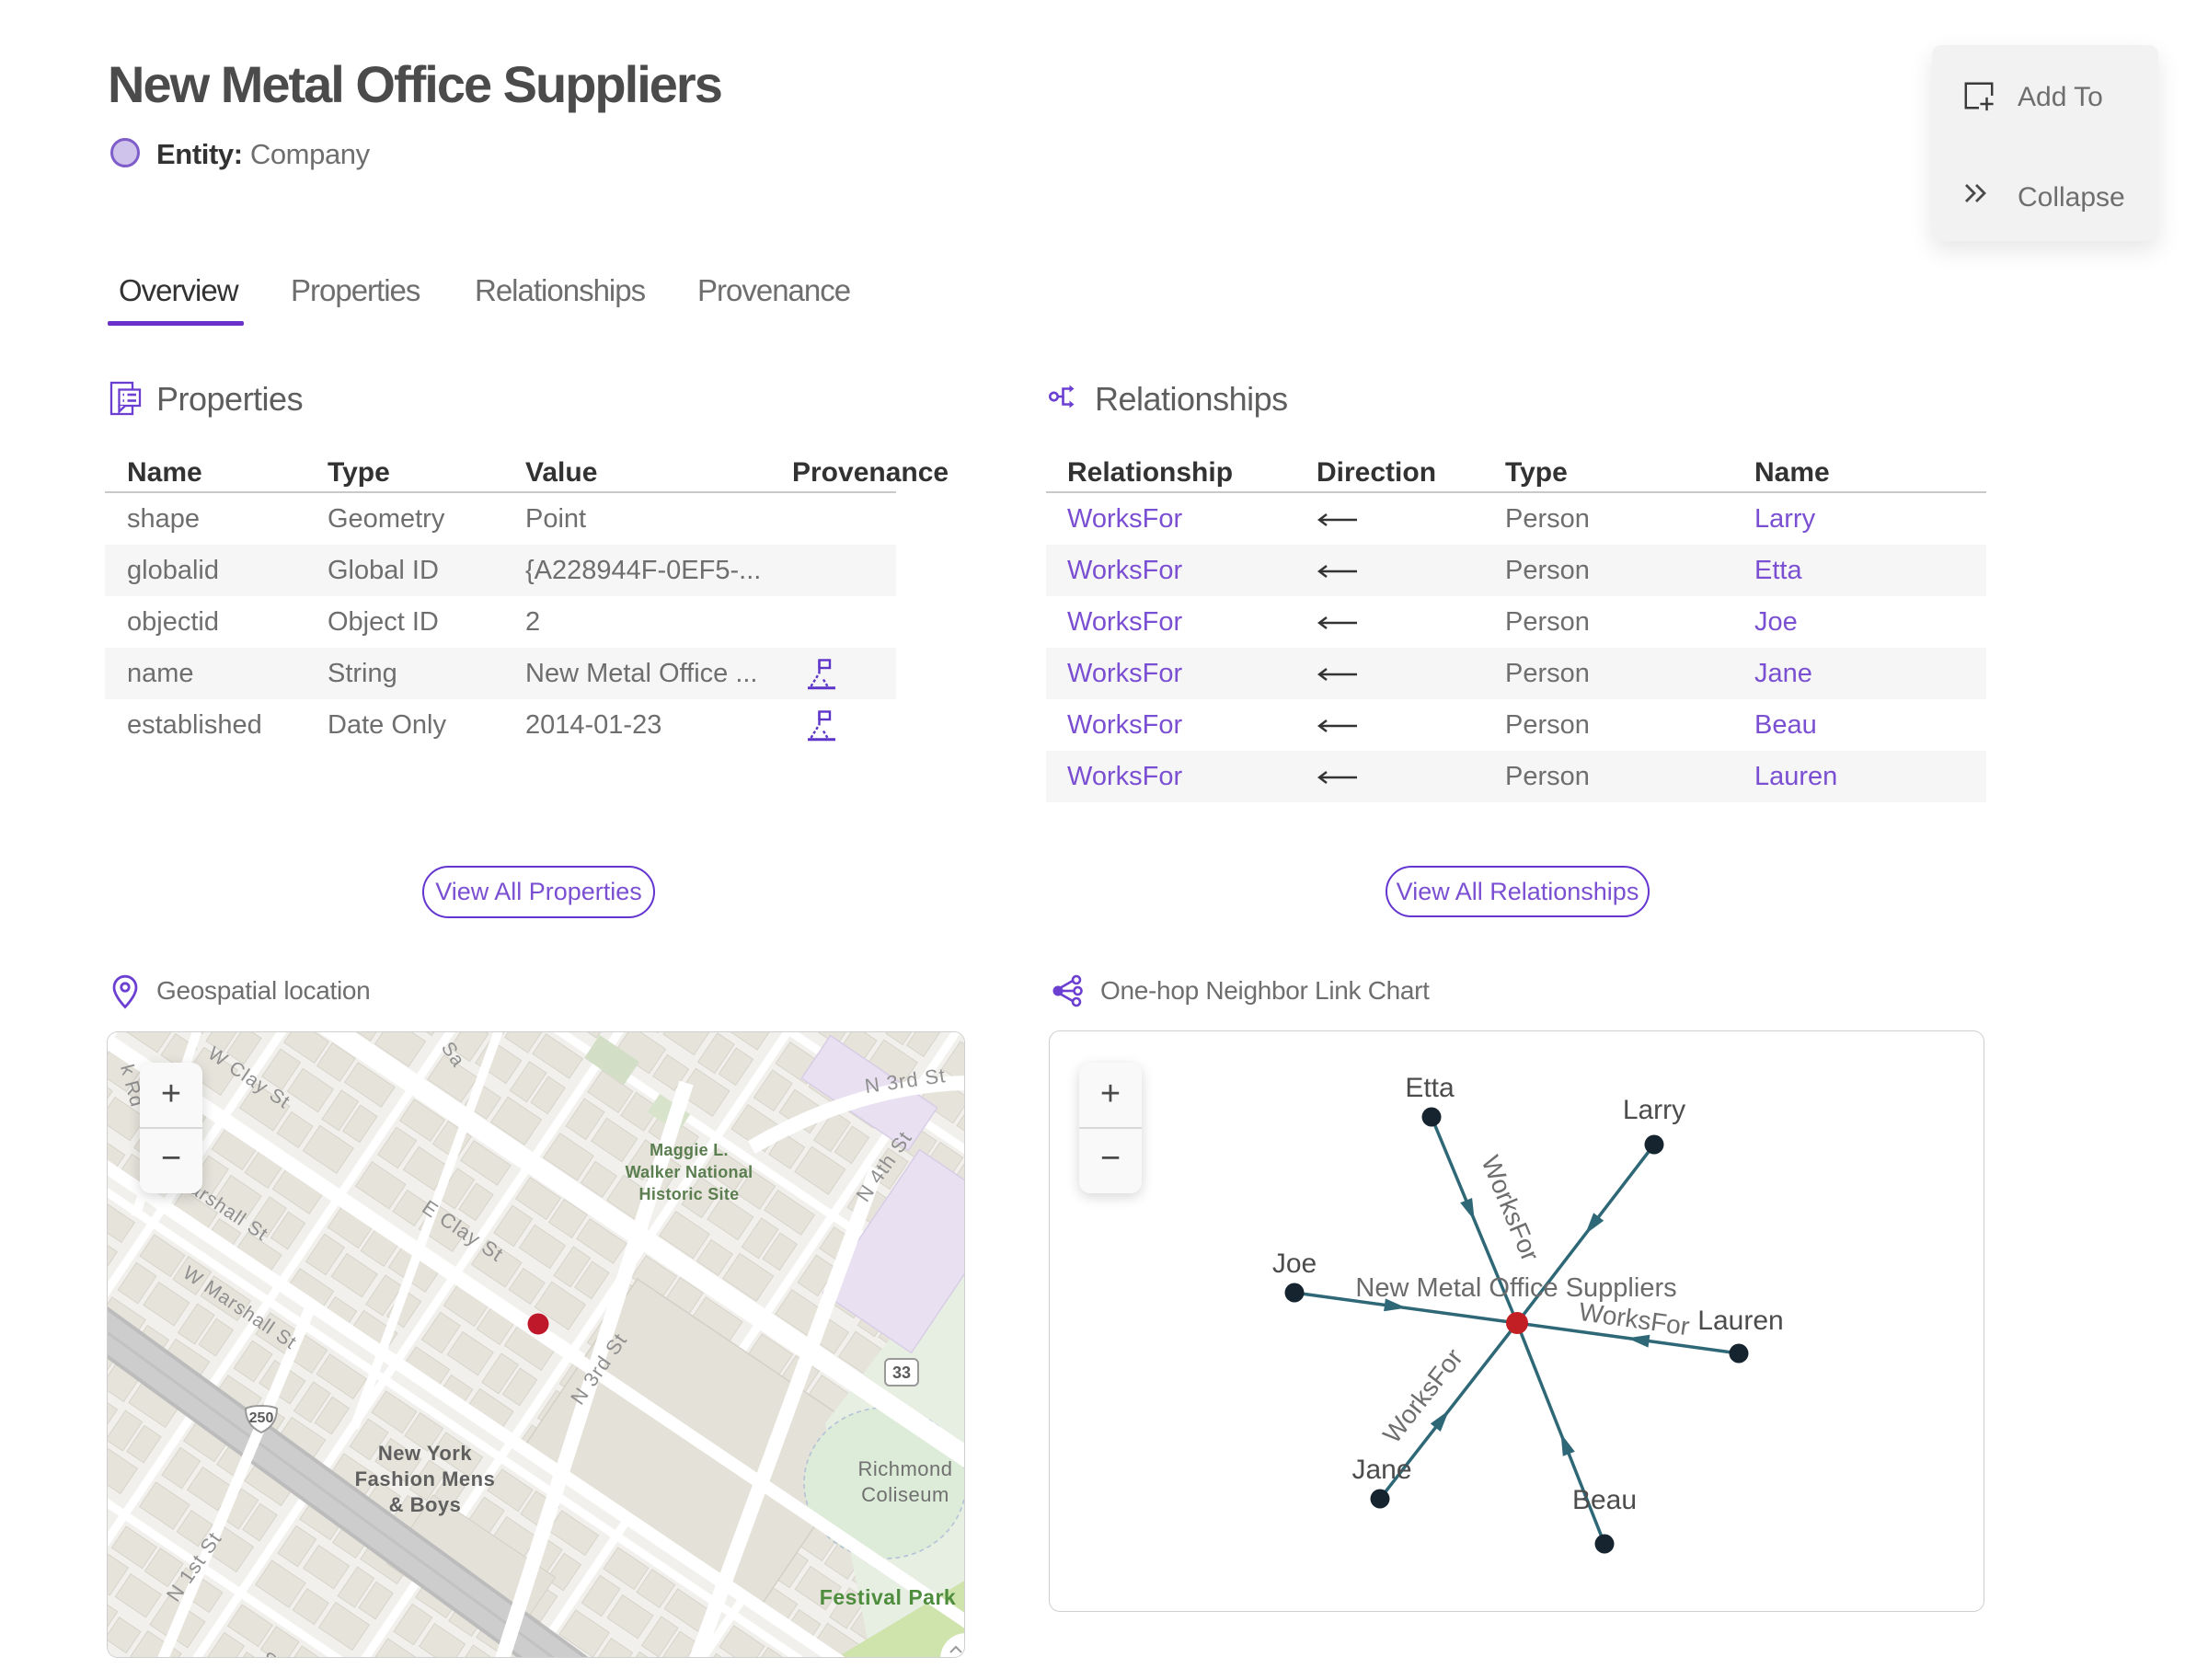 The width and height of the screenshot is (2208, 1680). What do you see at coordinates (905, 1494) in the screenshot?
I see `svg-text: Coliseum` at bounding box center [905, 1494].